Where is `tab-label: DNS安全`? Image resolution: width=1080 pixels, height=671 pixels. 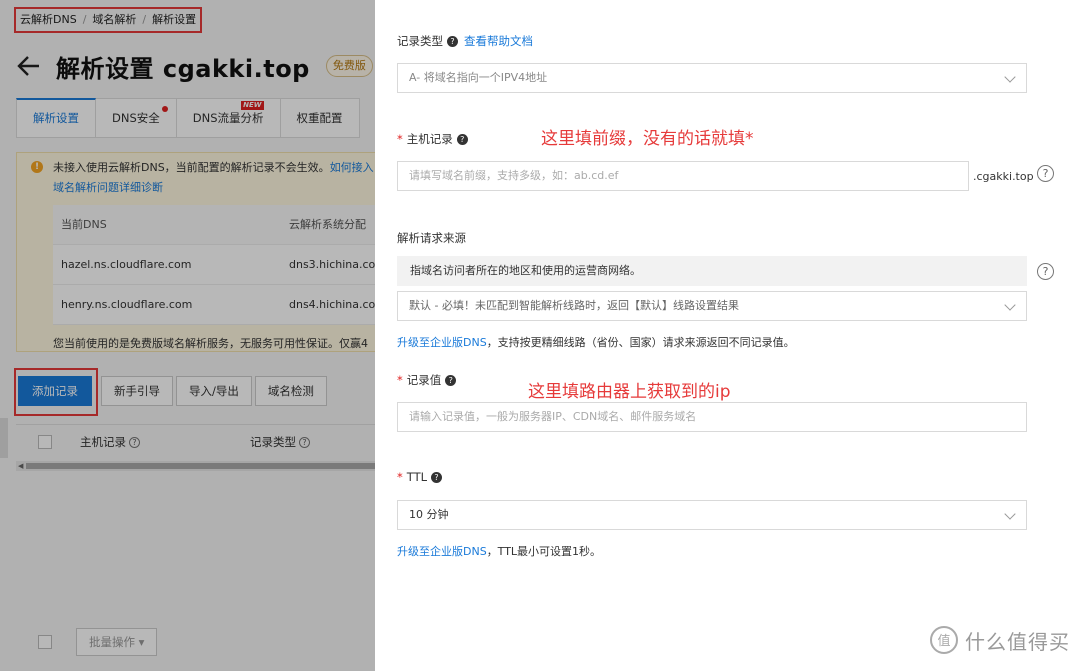 tab-label: DNS安全 is located at coordinates (136, 118).